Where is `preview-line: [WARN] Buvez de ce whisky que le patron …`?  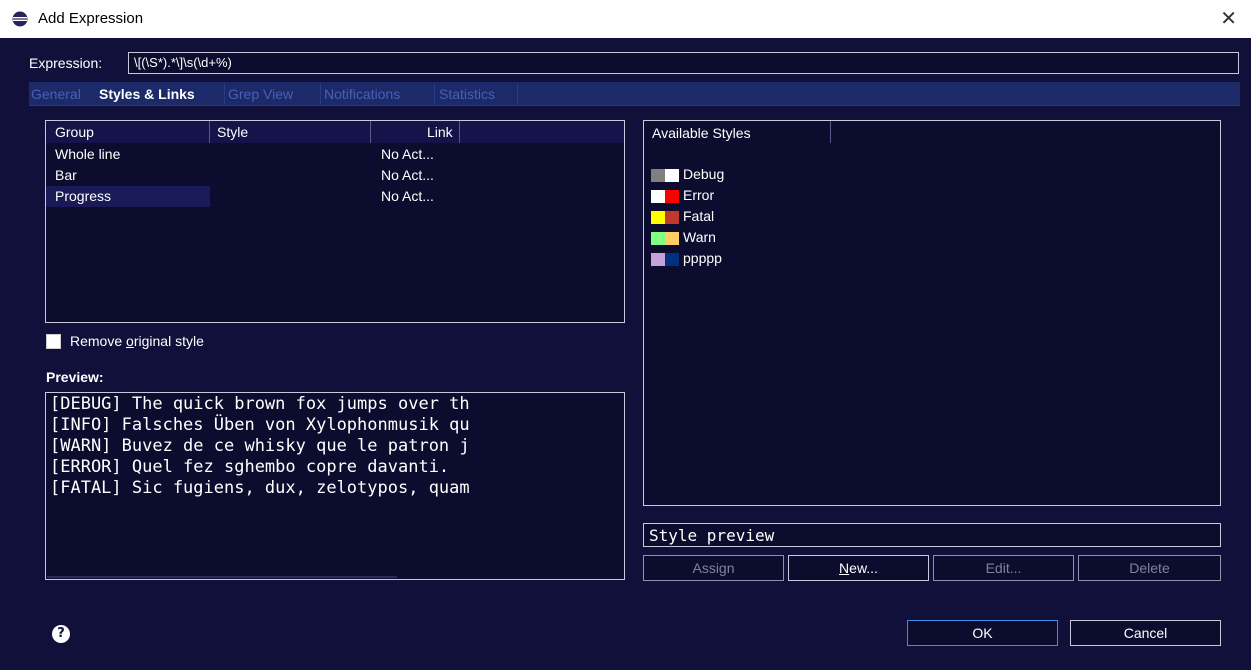 preview-line: [WARN] Buvez de ce whisky que le patron … is located at coordinates (260, 446).